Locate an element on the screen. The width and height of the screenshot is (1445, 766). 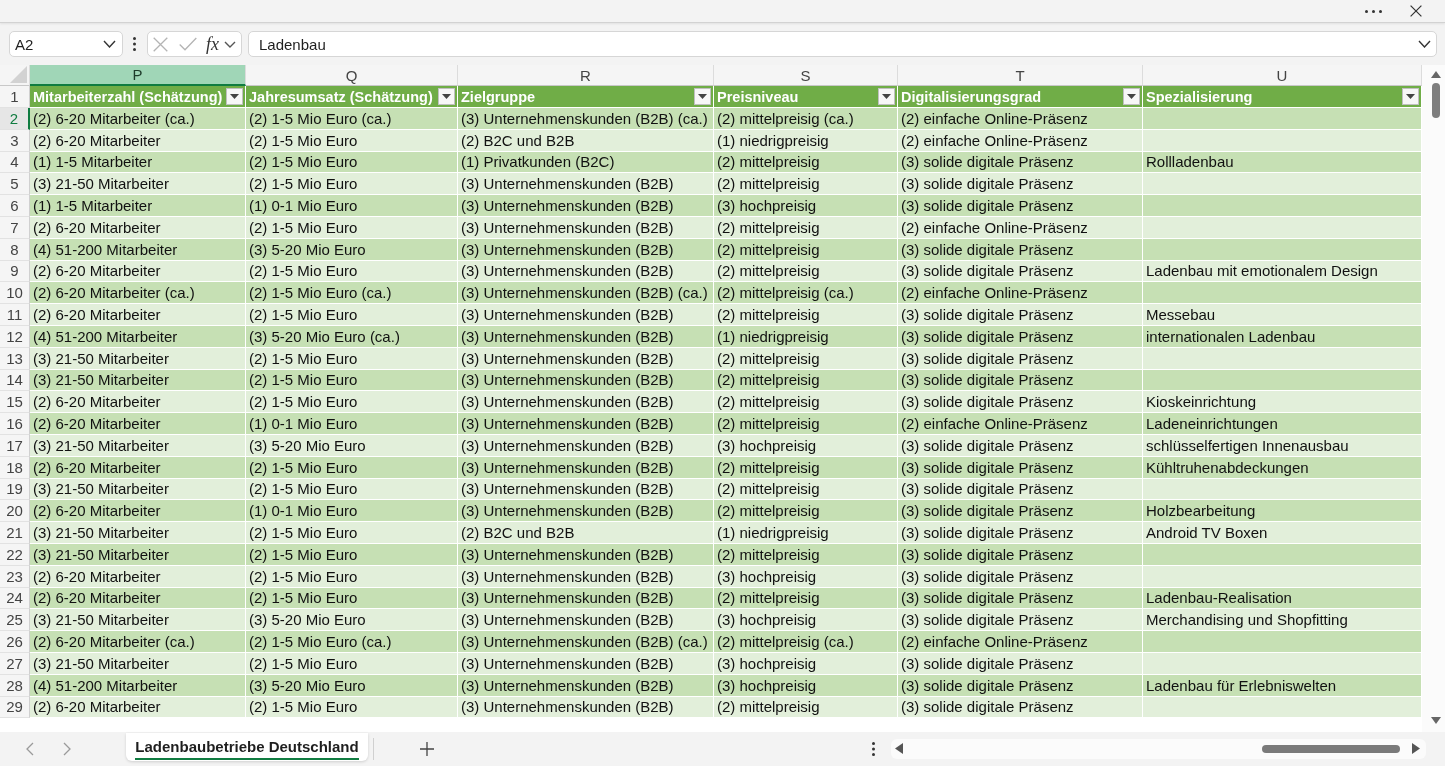
row-header: 20 is located at coordinates (15, 511).